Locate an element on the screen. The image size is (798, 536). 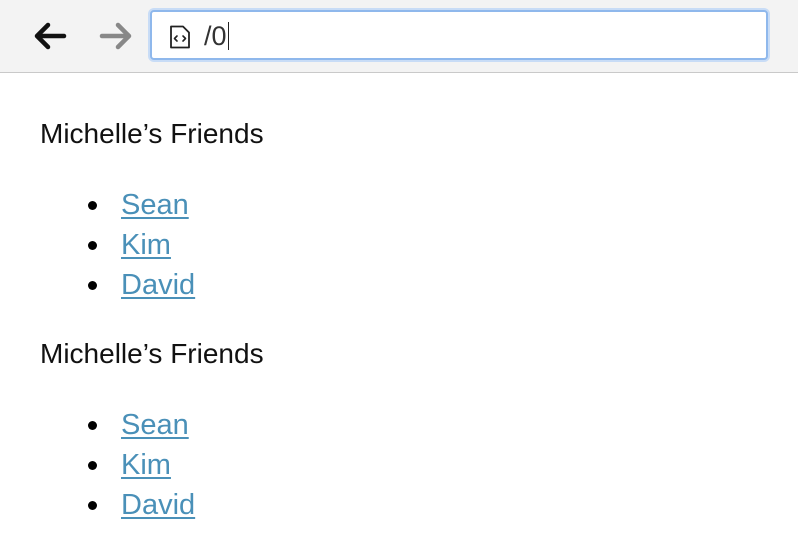
text-caret is located at coordinates (228, 36).